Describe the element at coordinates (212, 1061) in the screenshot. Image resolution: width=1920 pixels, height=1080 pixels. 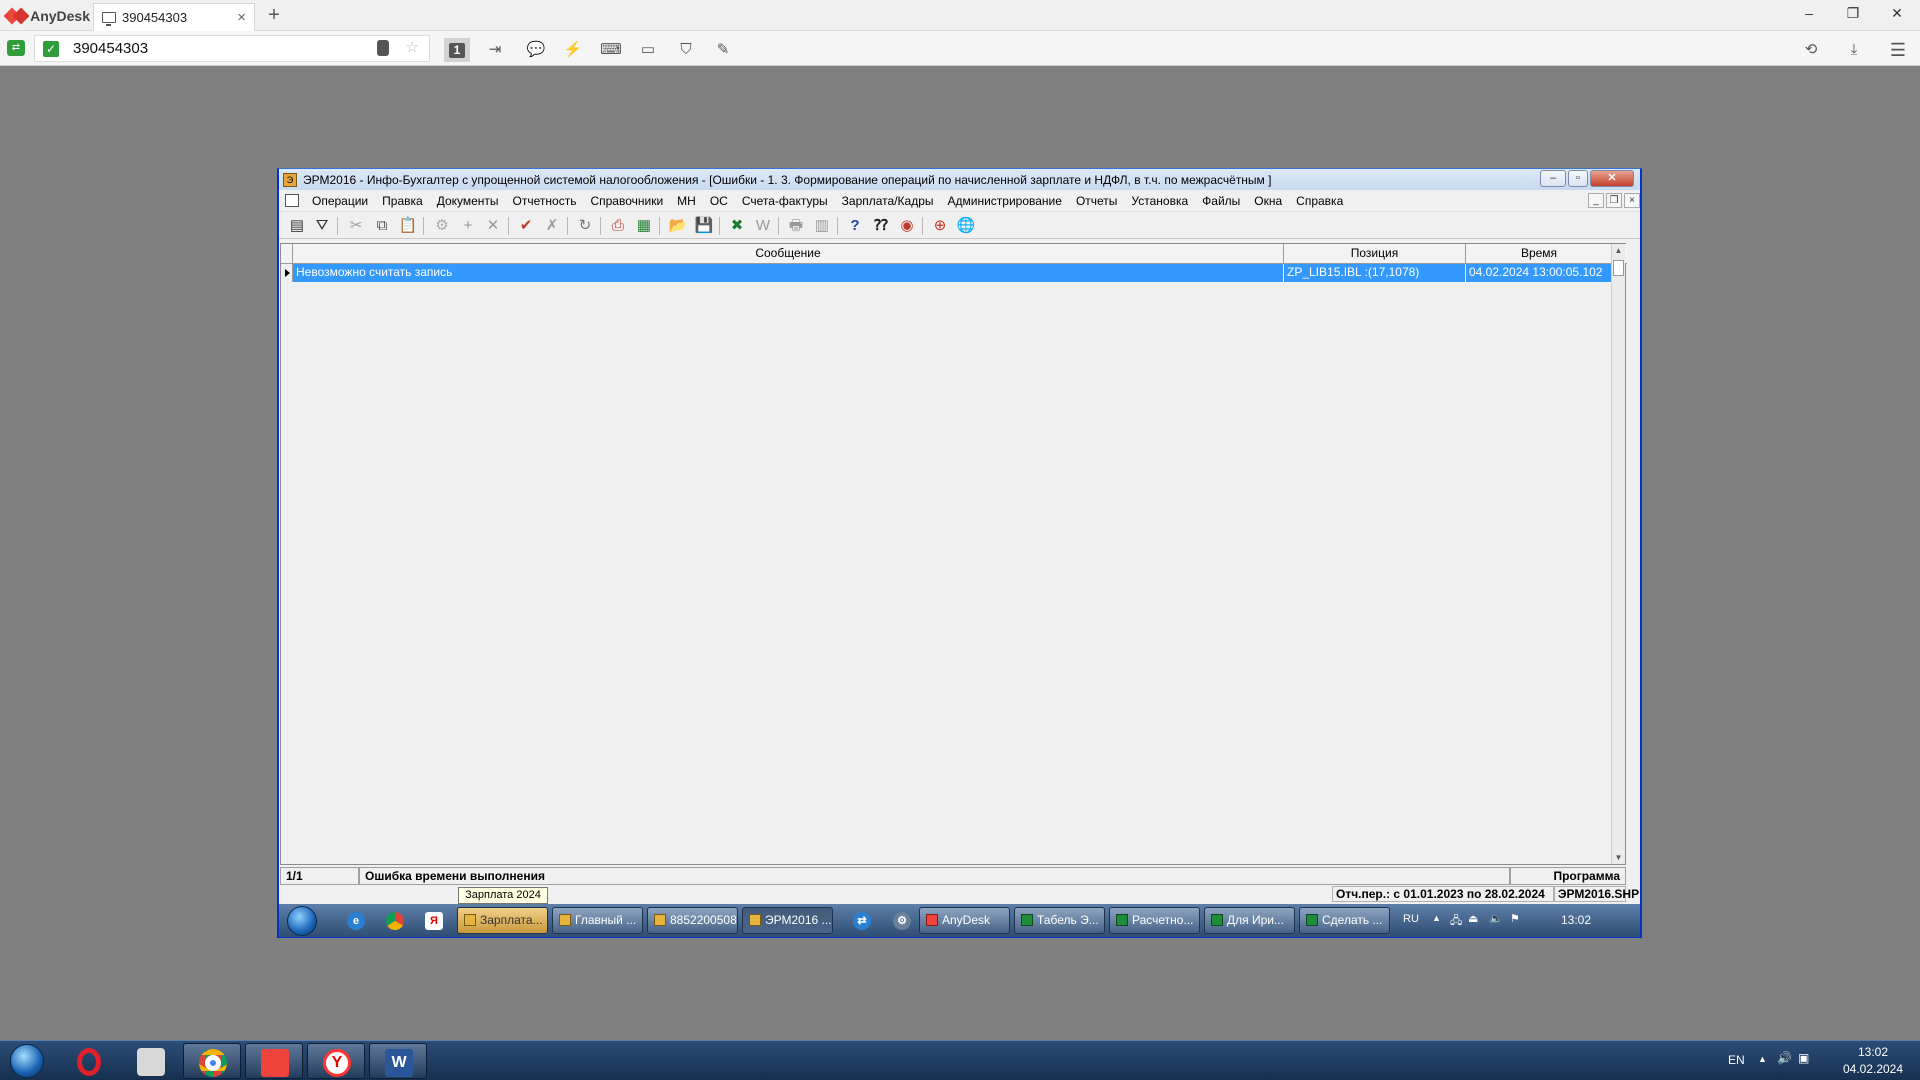
I see `chrome-app` at that location.